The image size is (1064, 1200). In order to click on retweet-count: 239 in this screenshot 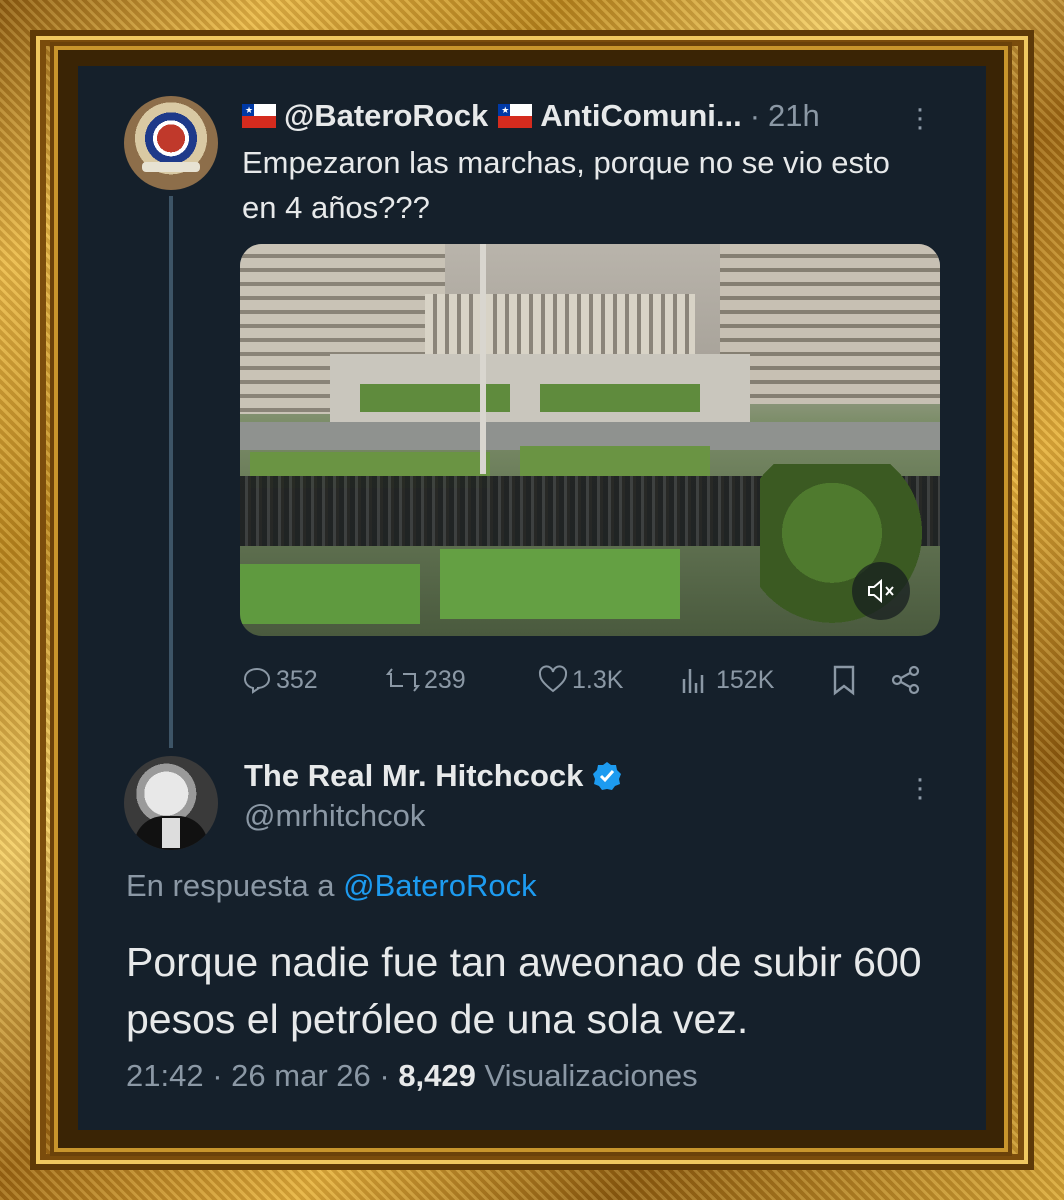, I will do `click(445, 679)`.